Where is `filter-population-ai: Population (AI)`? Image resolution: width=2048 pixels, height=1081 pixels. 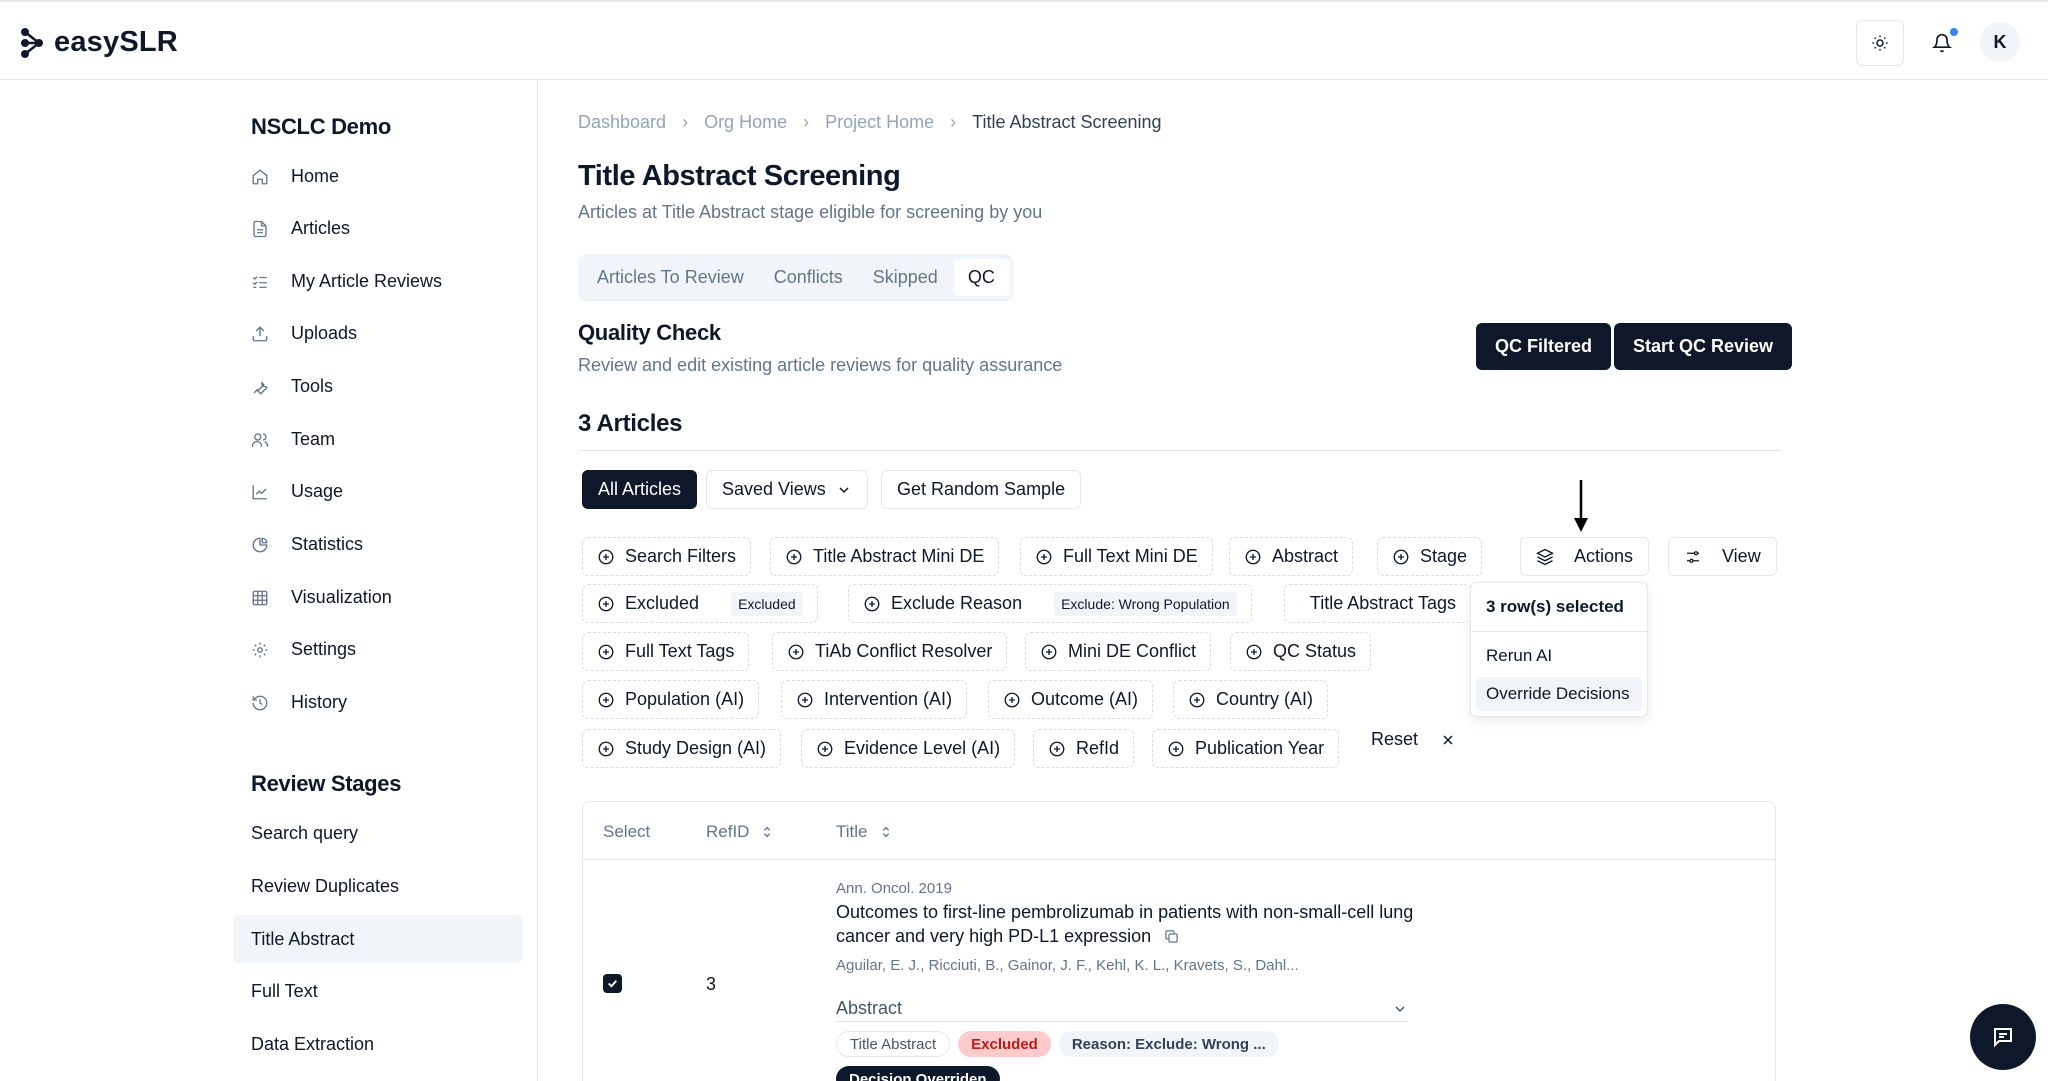
filter-population-ai: Population (AI) is located at coordinates (671, 699).